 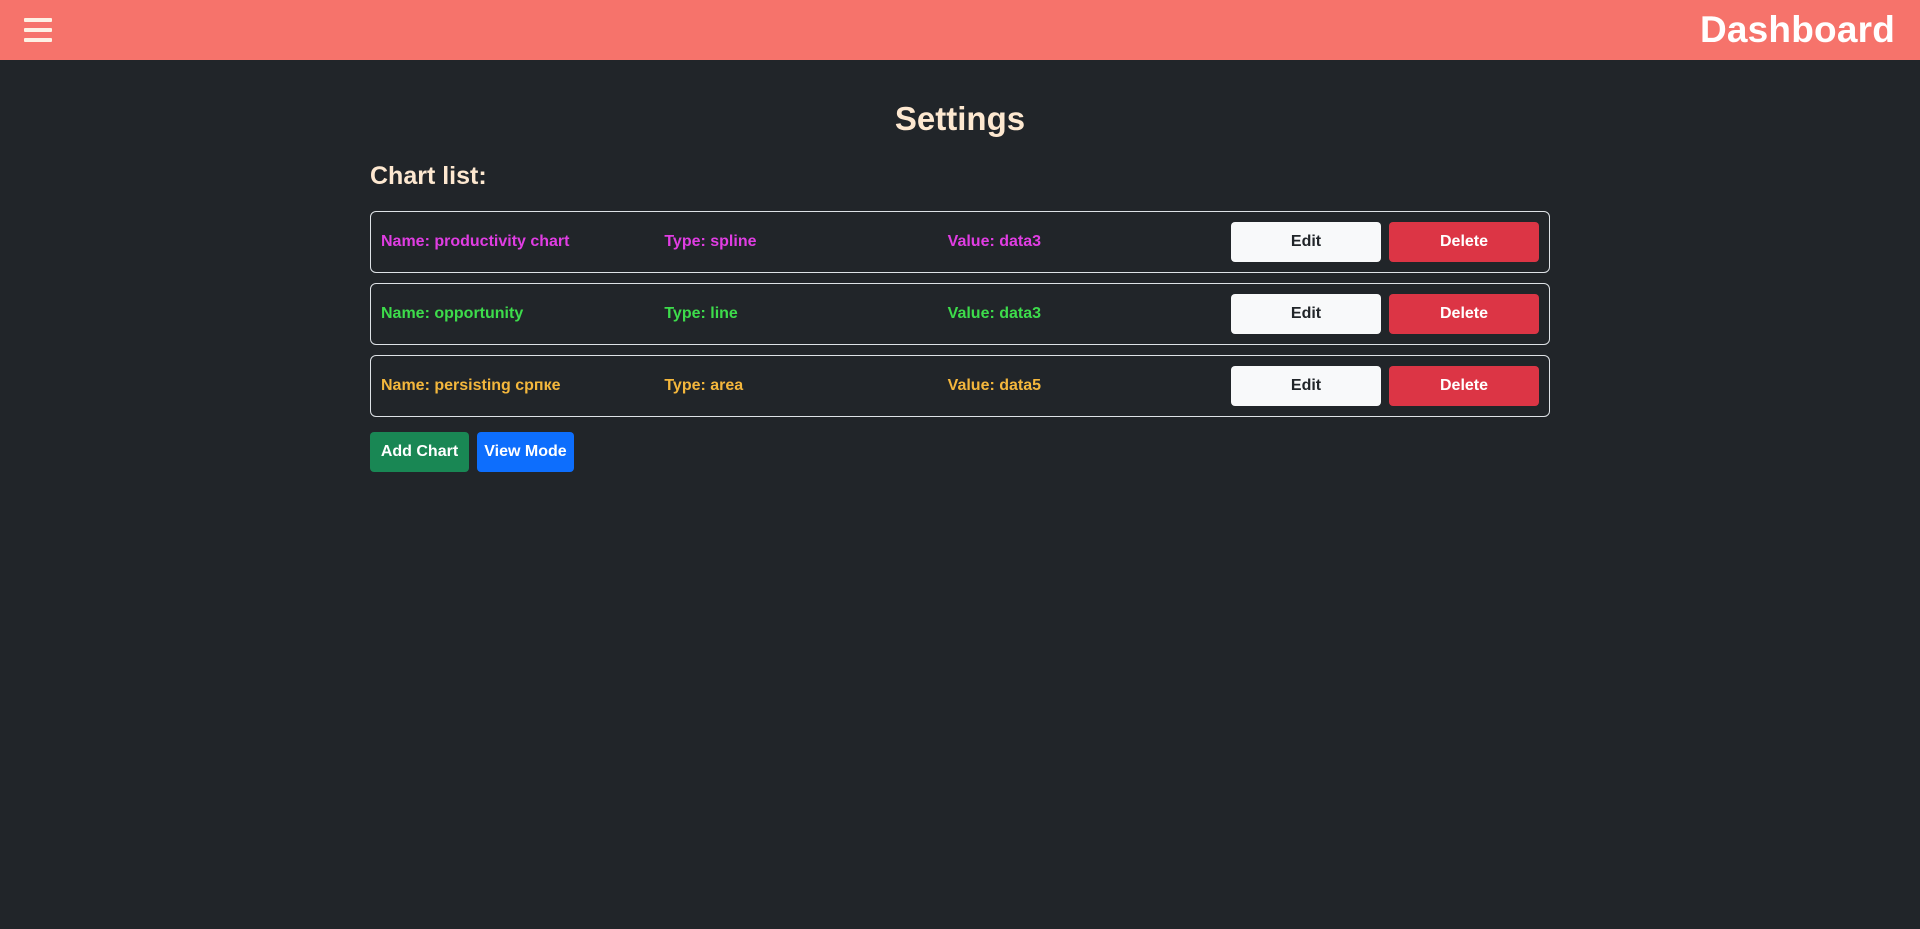 What do you see at coordinates (960, 30) in the screenshot?
I see `top-navbar: Dashboard` at bounding box center [960, 30].